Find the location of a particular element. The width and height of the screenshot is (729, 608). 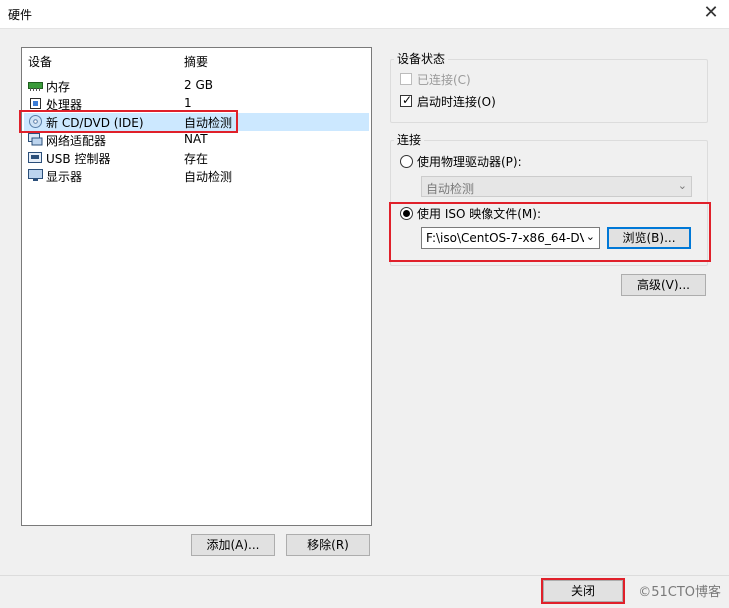

device-summary: 自动检测 is located at coordinates (208, 177).